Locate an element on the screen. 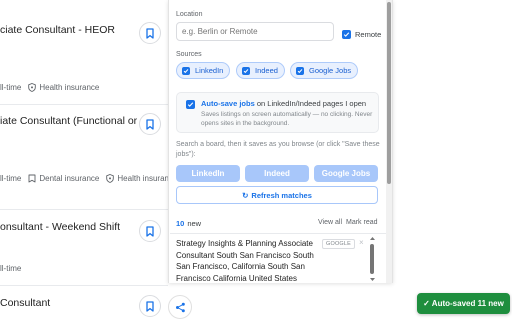 The height and width of the screenshot is (320, 512). result-source-badge: GOOGLE is located at coordinates (339, 244).